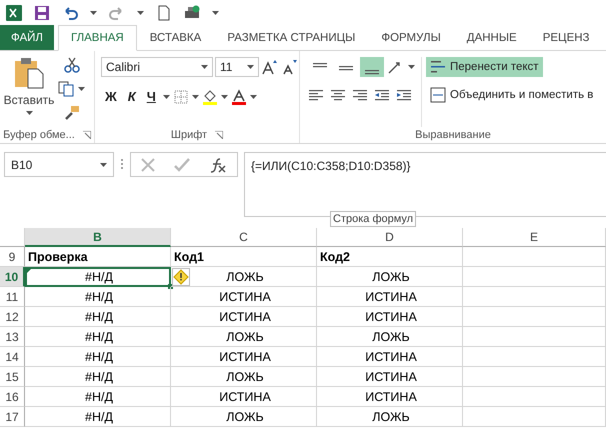  Describe the element at coordinates (438, 67) in the screenshot. I see `wrap-text-icon` at that location.